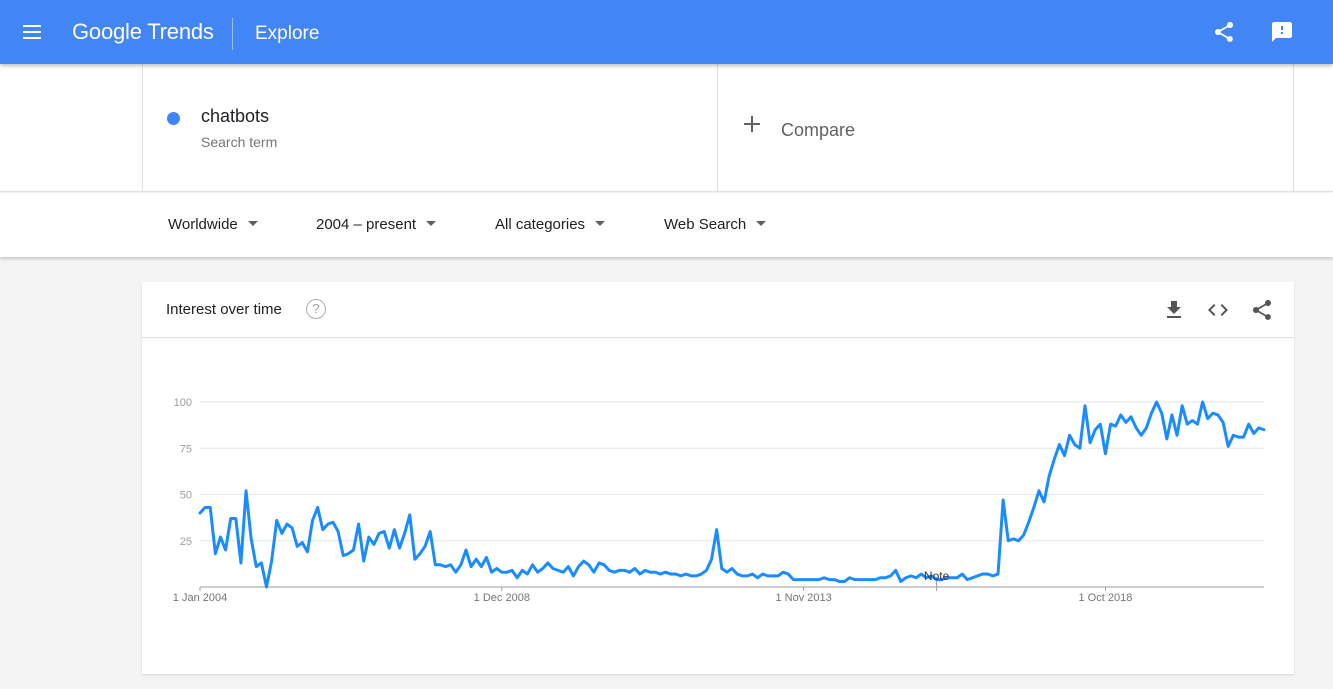 The image size is (1333, 689). I want to click on compare-button: Compare, so click(1006, 128).